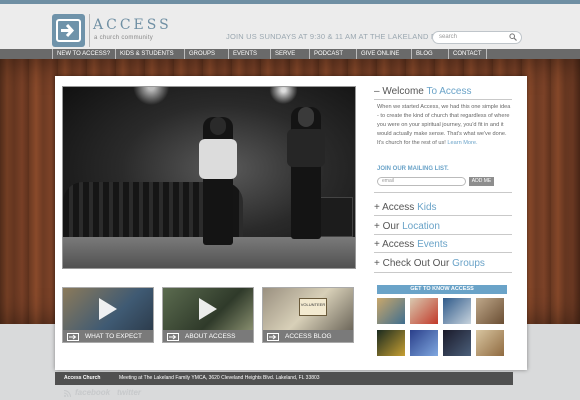 This screenshot has width=580, height=400. I want to click on accordion-prefix: + Check Out Our, so click(413, 263).